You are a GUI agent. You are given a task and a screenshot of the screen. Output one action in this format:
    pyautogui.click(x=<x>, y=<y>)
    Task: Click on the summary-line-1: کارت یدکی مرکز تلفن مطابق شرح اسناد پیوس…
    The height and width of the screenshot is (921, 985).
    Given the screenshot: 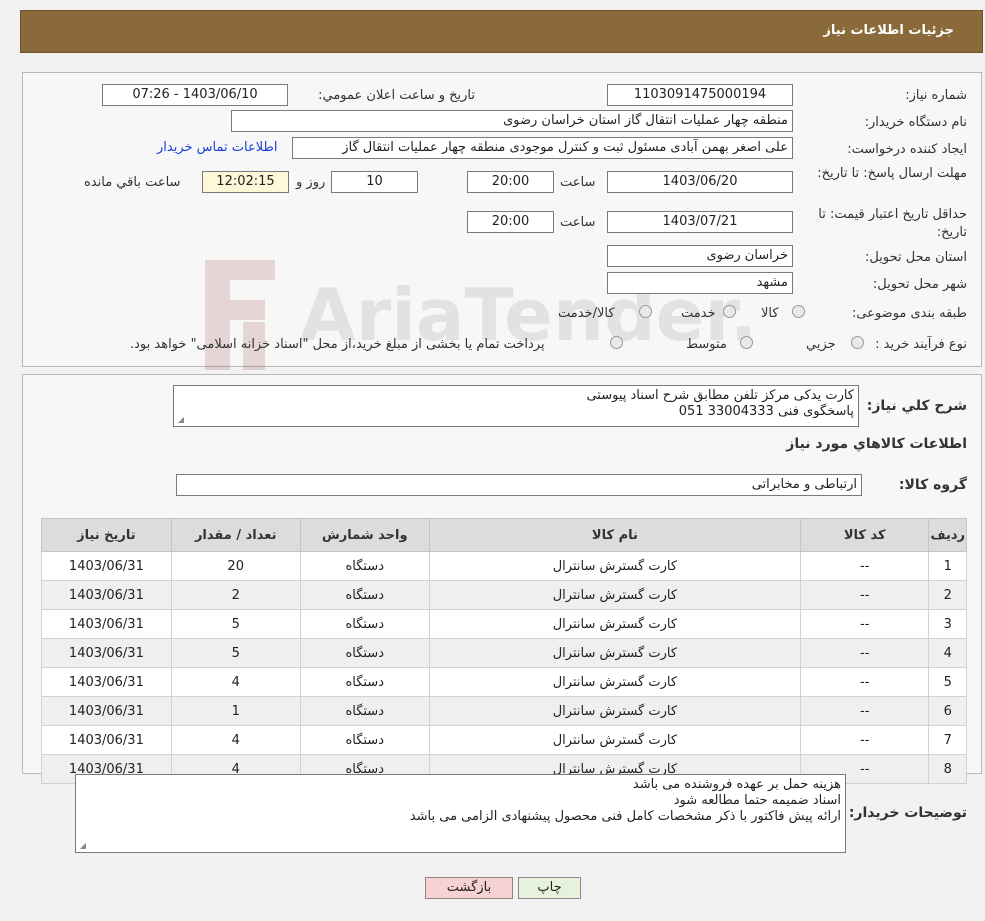 What is the action you would take?
    pyautogui.click(x=720, y=395)
    